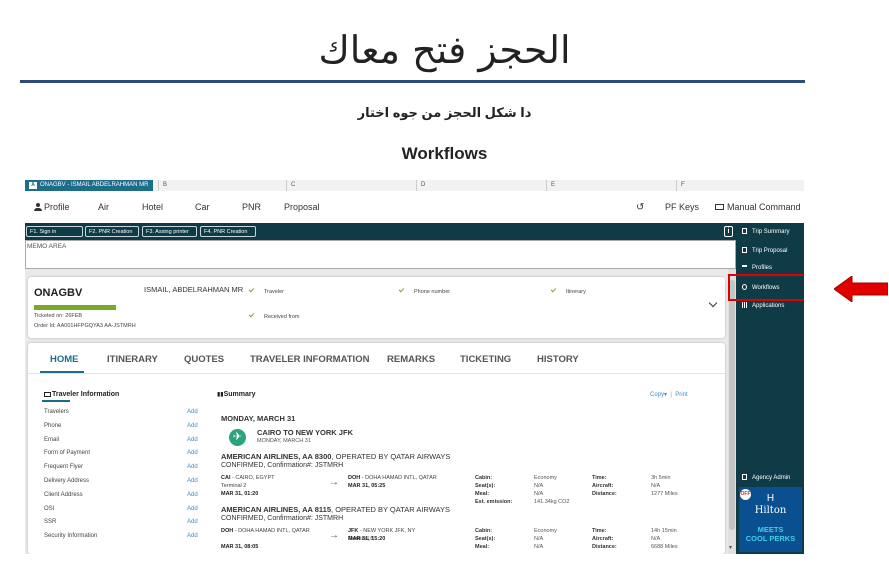 The image size is (889, 563). Describe the element at coordinates (240, 547) in the screenshot. I see `dep-time: MAR 31, 08:05` at that location.